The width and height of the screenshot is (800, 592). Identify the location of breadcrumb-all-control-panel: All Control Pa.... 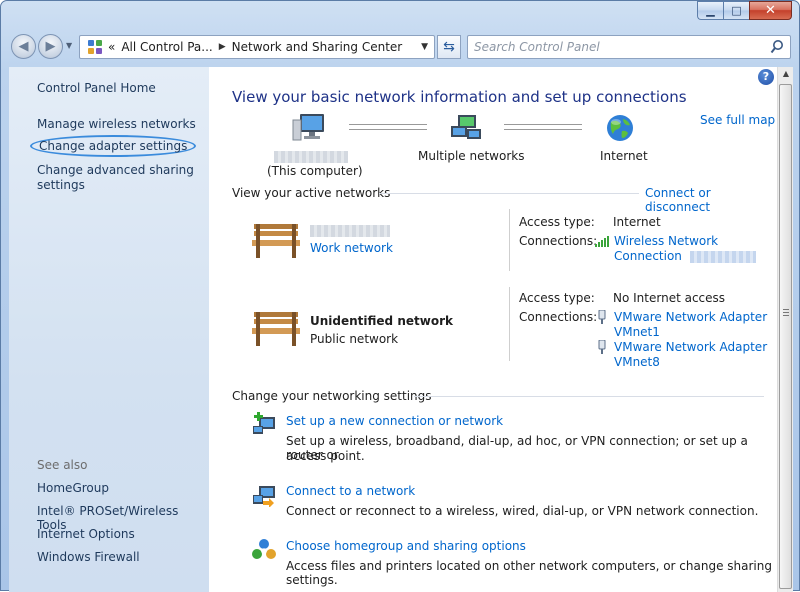
(166, 47).